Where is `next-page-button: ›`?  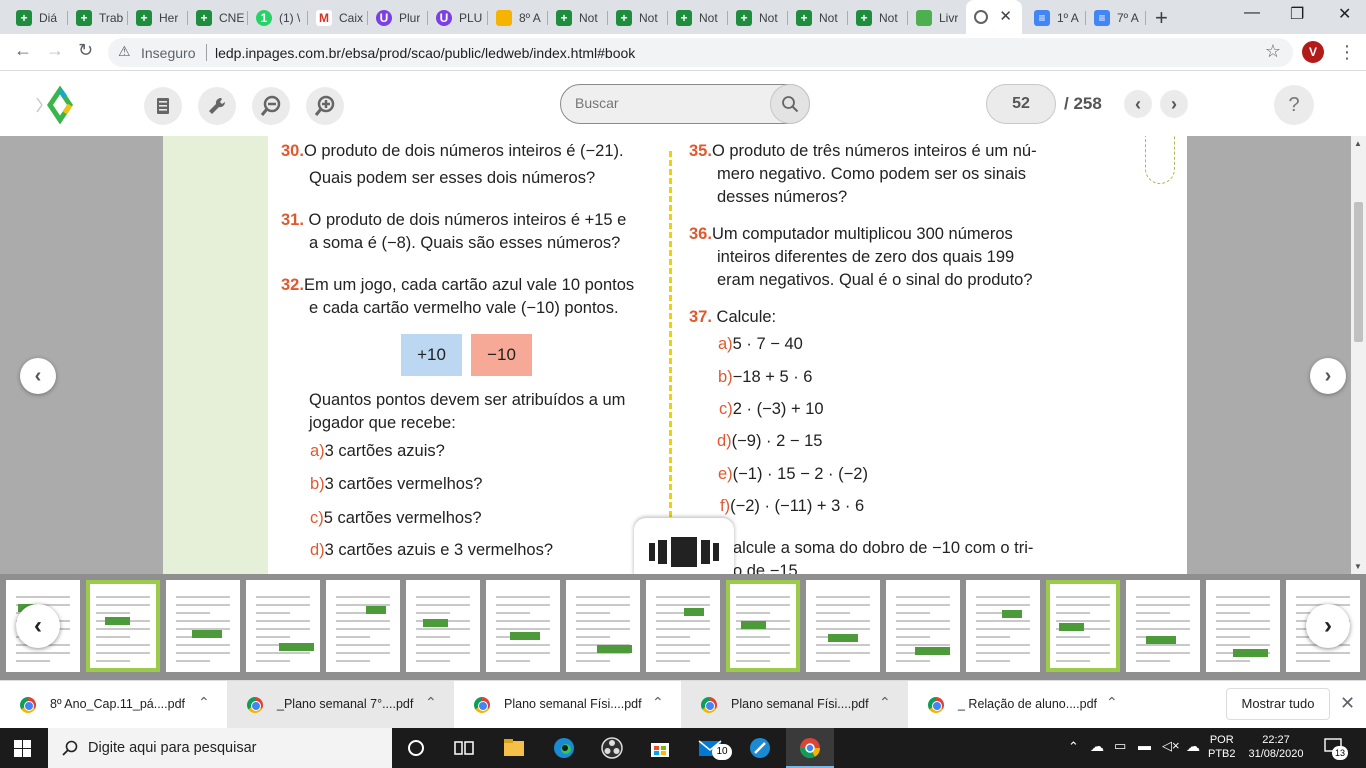 next-page-button: › is located at coordinates (1174, 104).